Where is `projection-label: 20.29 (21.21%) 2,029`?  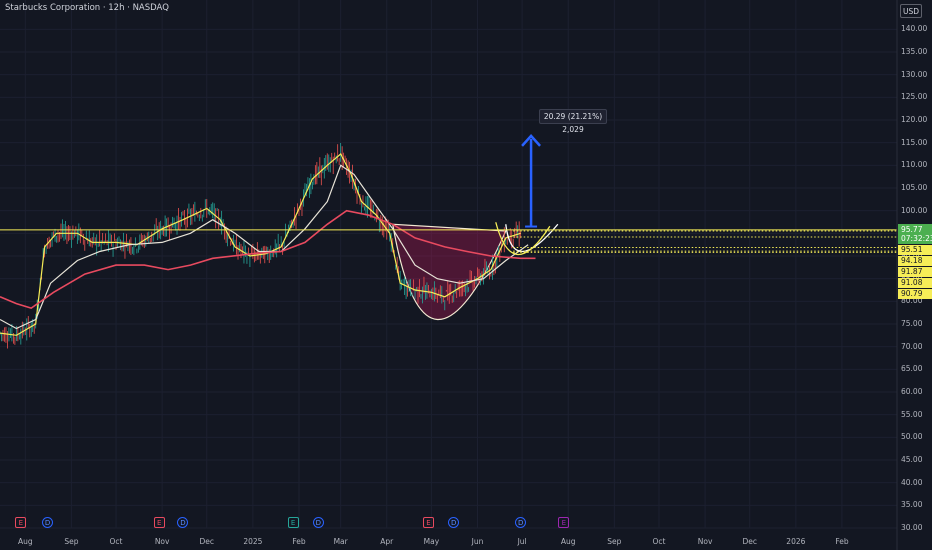
projection-label: 20.29 (21.21%) 2,029 is located at coordinates (573, 121).